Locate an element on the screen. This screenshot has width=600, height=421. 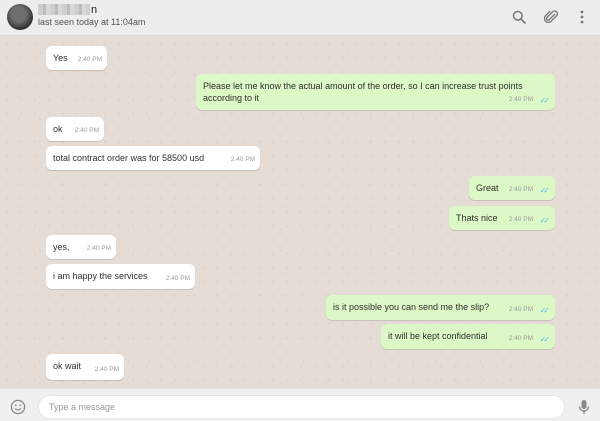
search-icon is located at coordinates (519, 17).